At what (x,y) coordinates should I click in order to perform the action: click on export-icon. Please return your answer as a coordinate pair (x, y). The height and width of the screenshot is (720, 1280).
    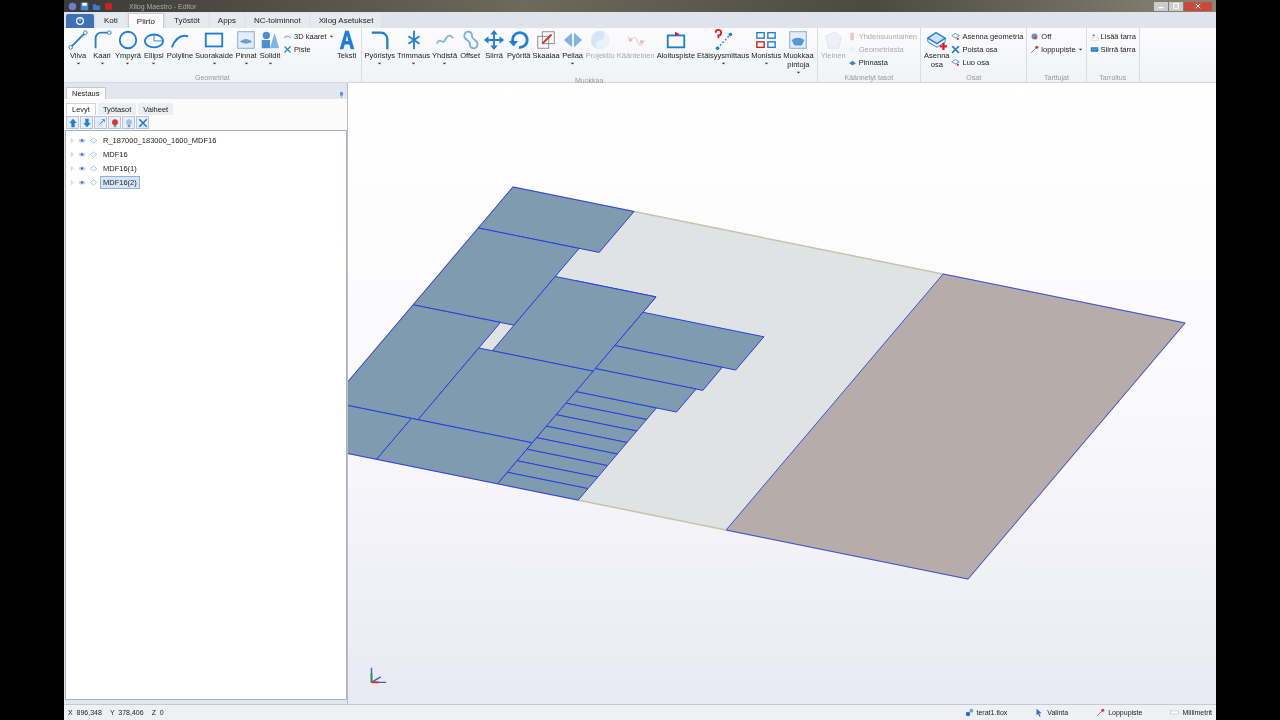
    Looking at the image, I should click on (100, 122).